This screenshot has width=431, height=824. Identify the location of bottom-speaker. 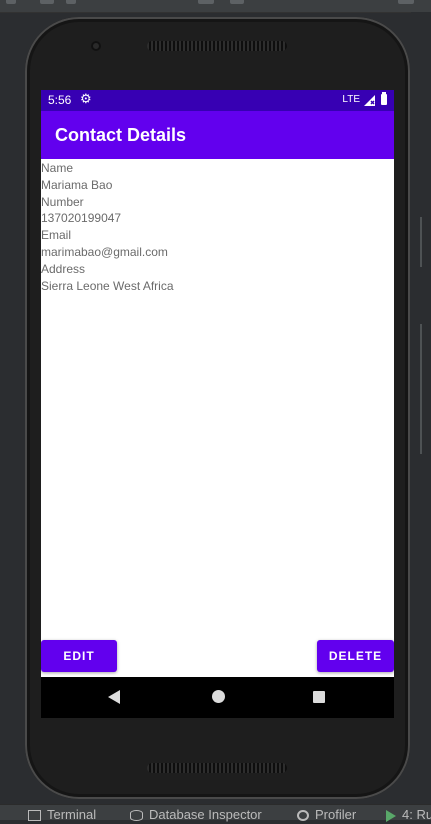
(217, 768).